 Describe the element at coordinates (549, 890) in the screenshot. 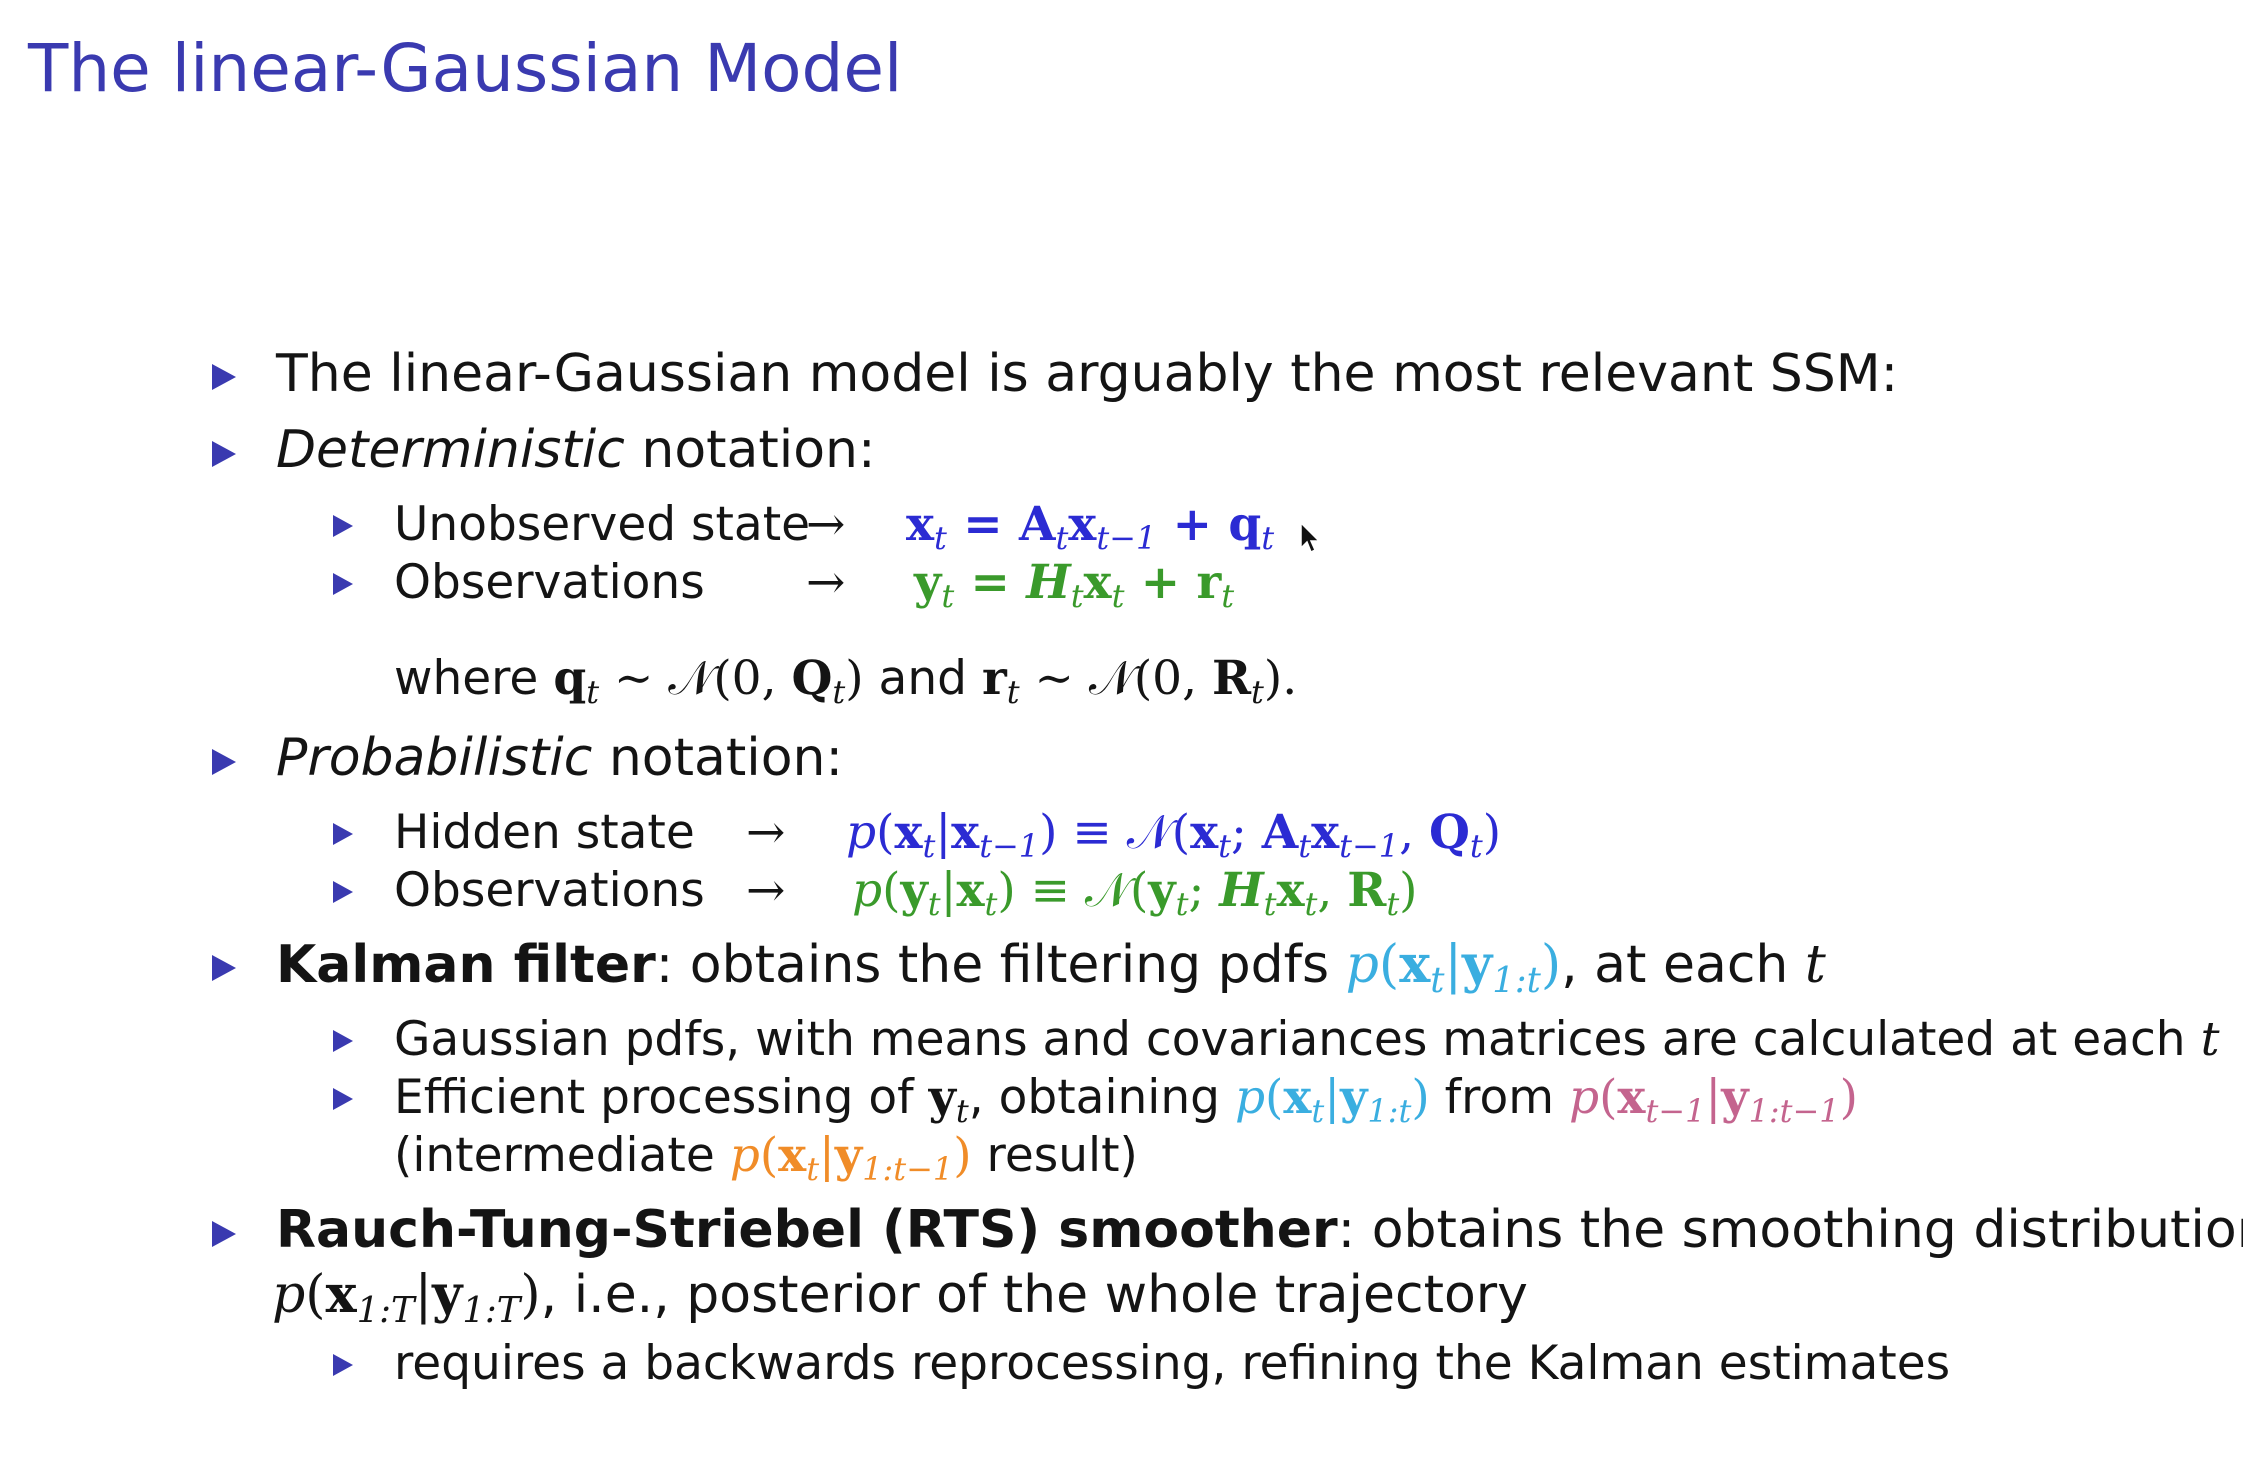

I see `observations-label-2: Observations` at that location.